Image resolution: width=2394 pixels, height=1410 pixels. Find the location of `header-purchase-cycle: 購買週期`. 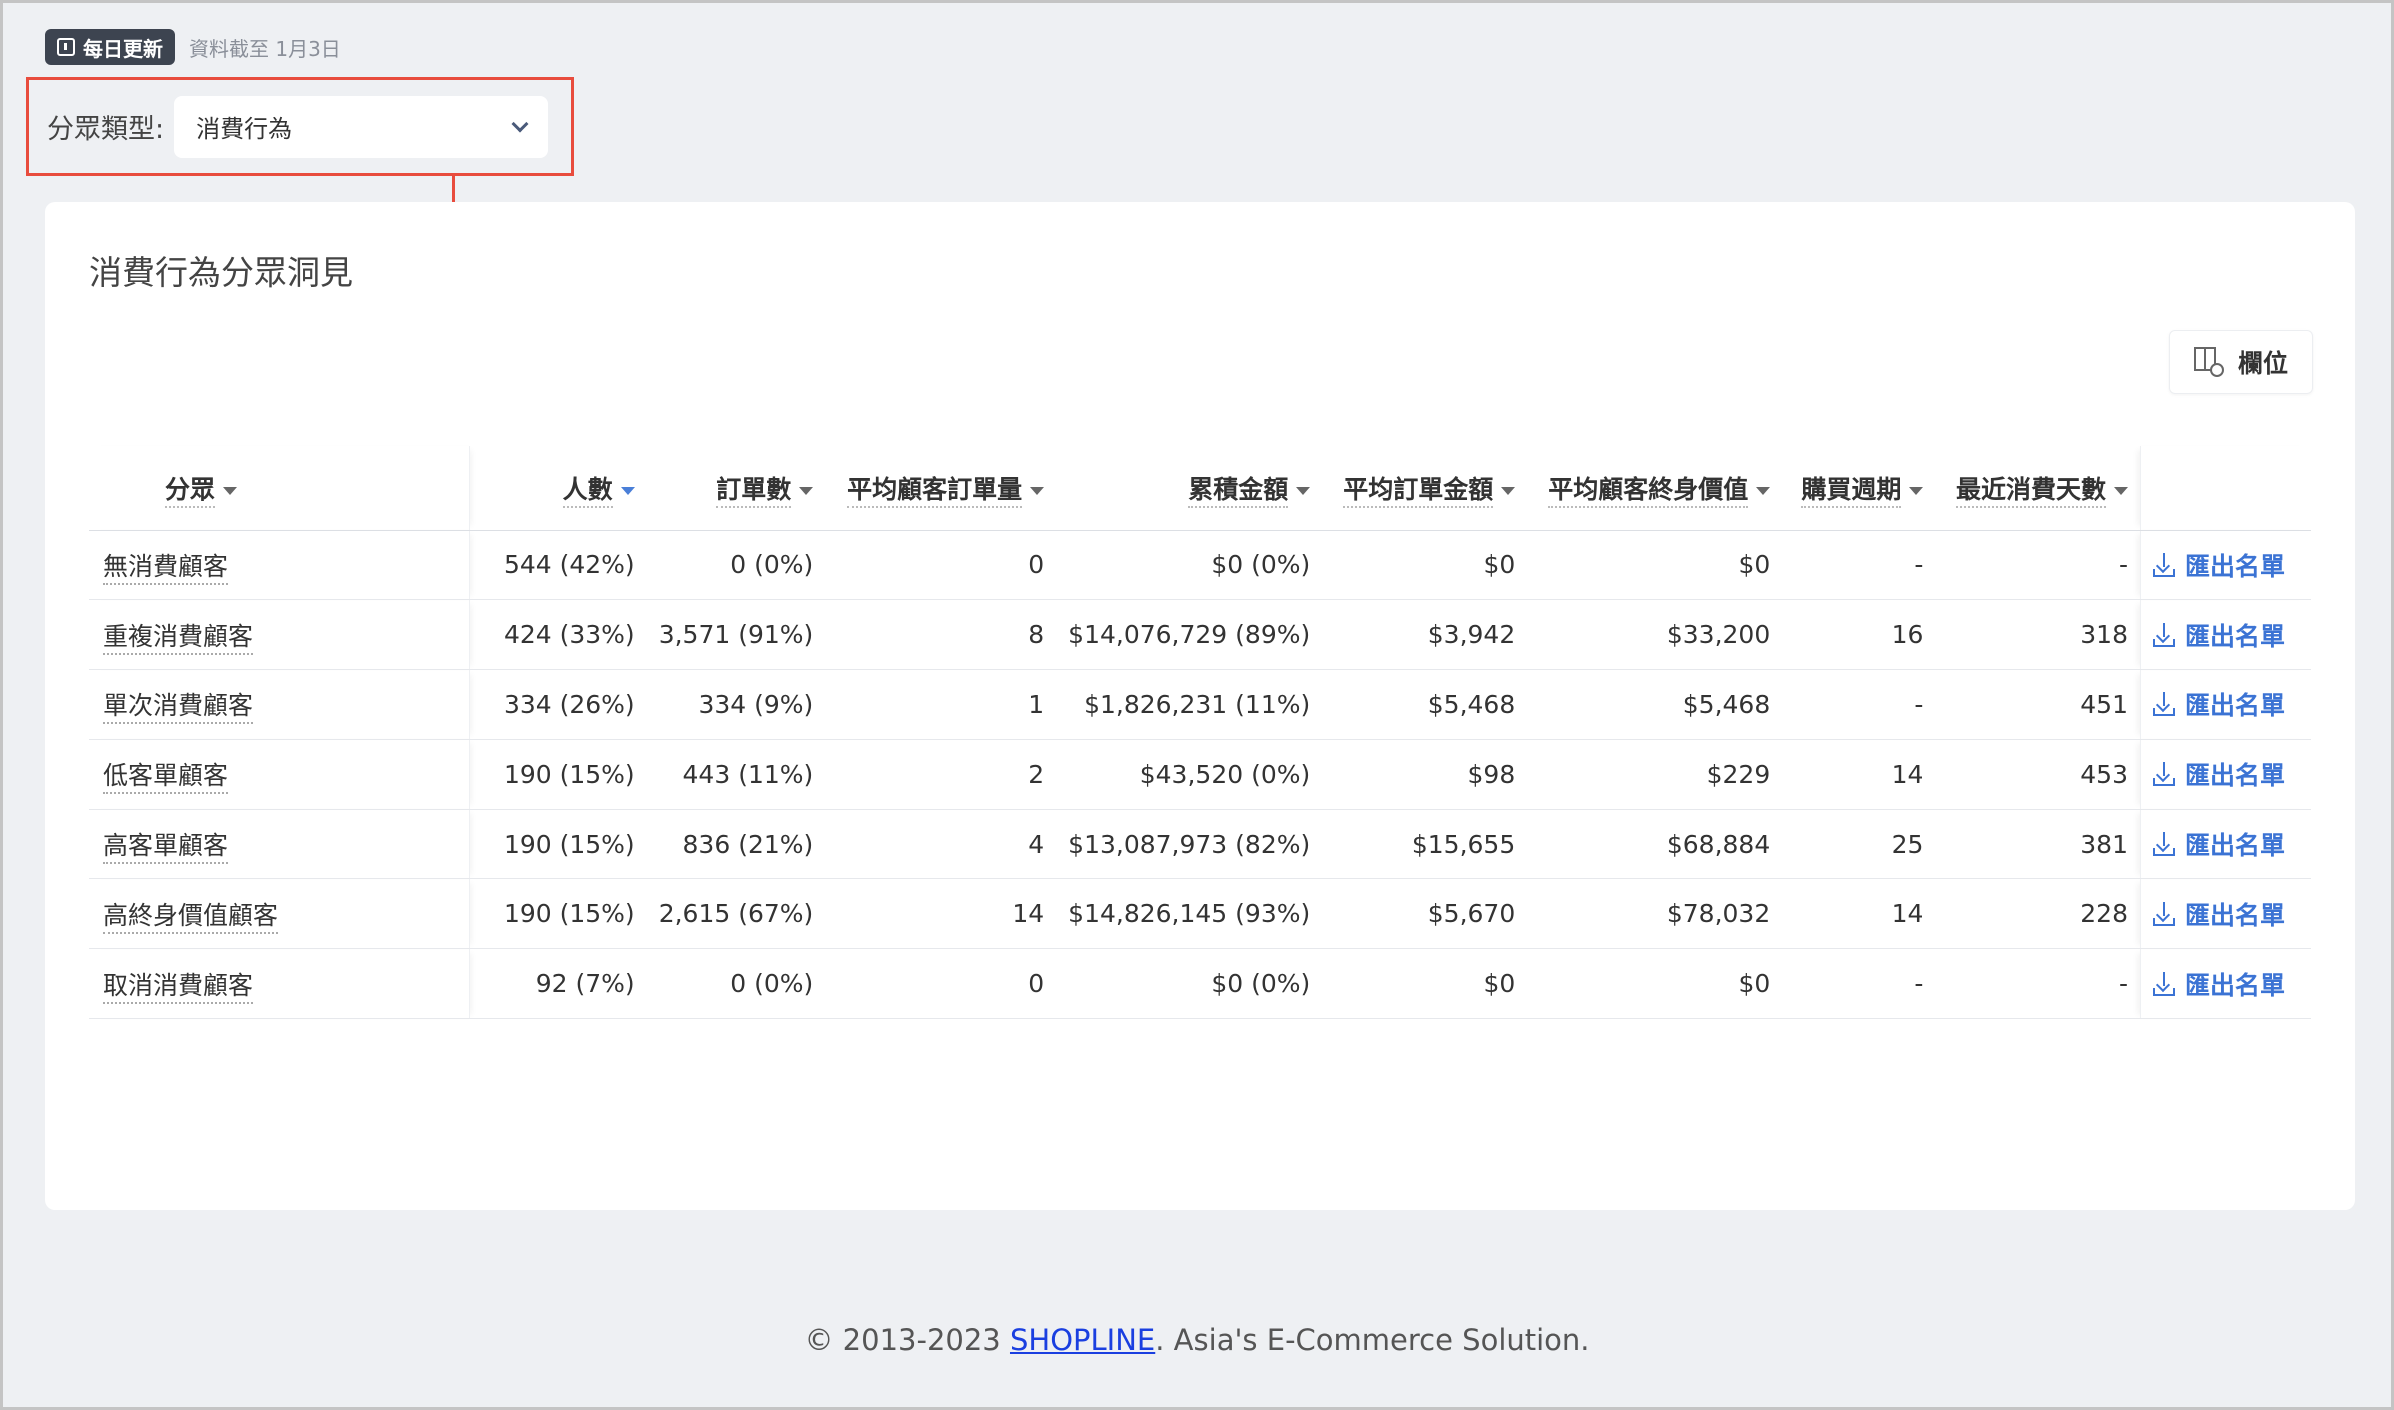

header-purchase-cycle: 購買週期 is located at coordinates (1859, 488).